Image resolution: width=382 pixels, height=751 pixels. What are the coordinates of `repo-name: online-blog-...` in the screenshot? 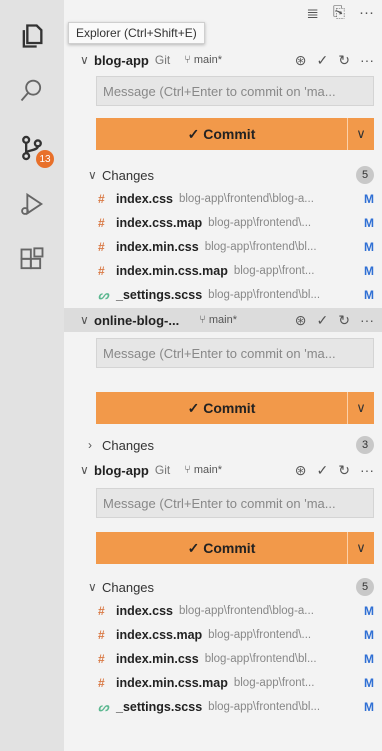 It's located at (137, 320).